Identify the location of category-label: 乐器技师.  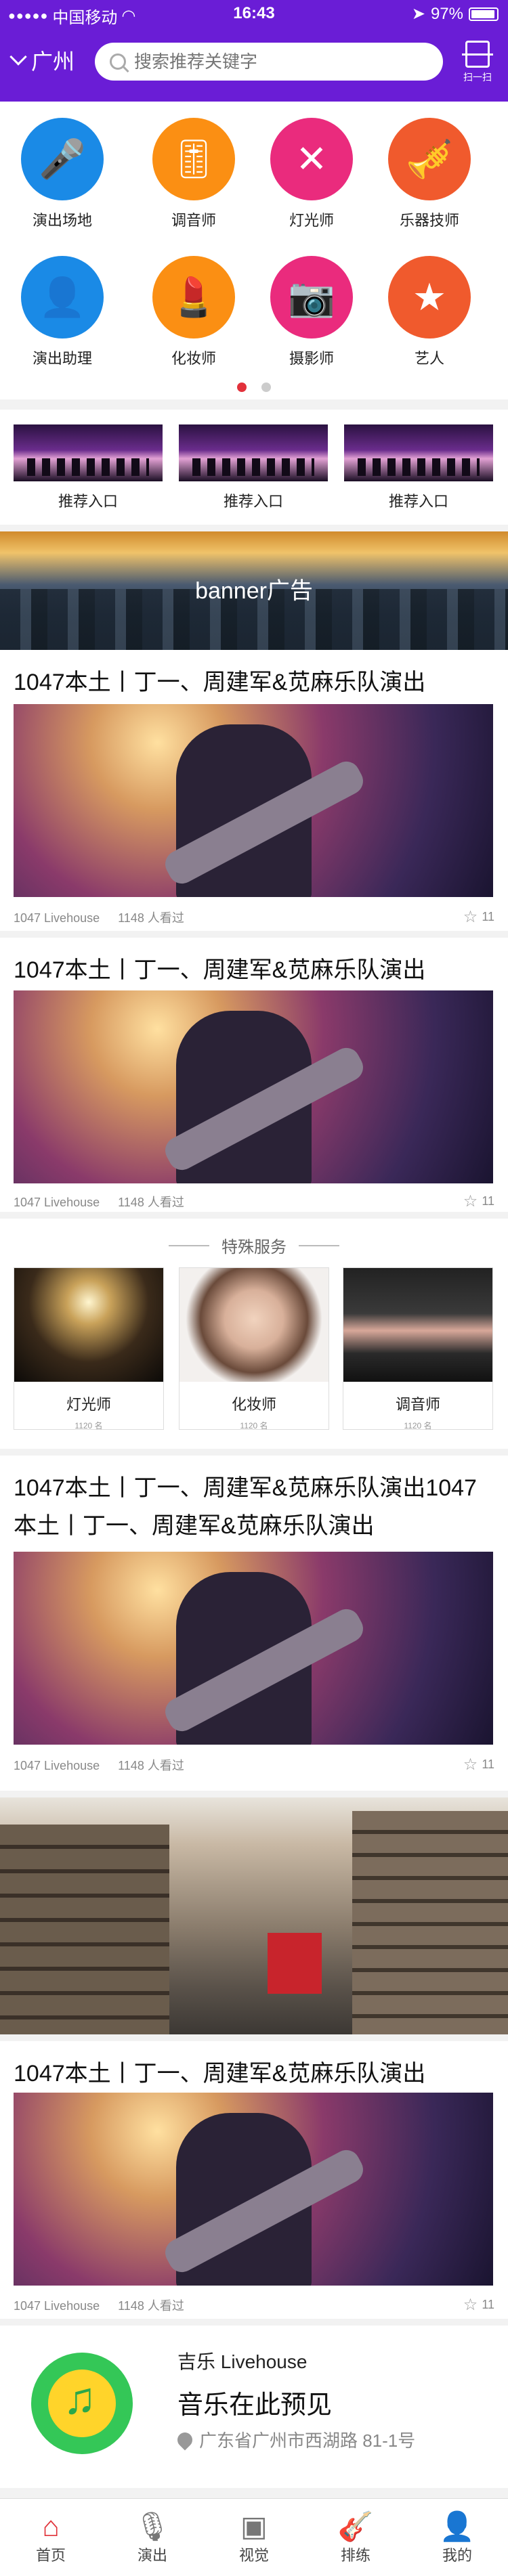
(429, 220).